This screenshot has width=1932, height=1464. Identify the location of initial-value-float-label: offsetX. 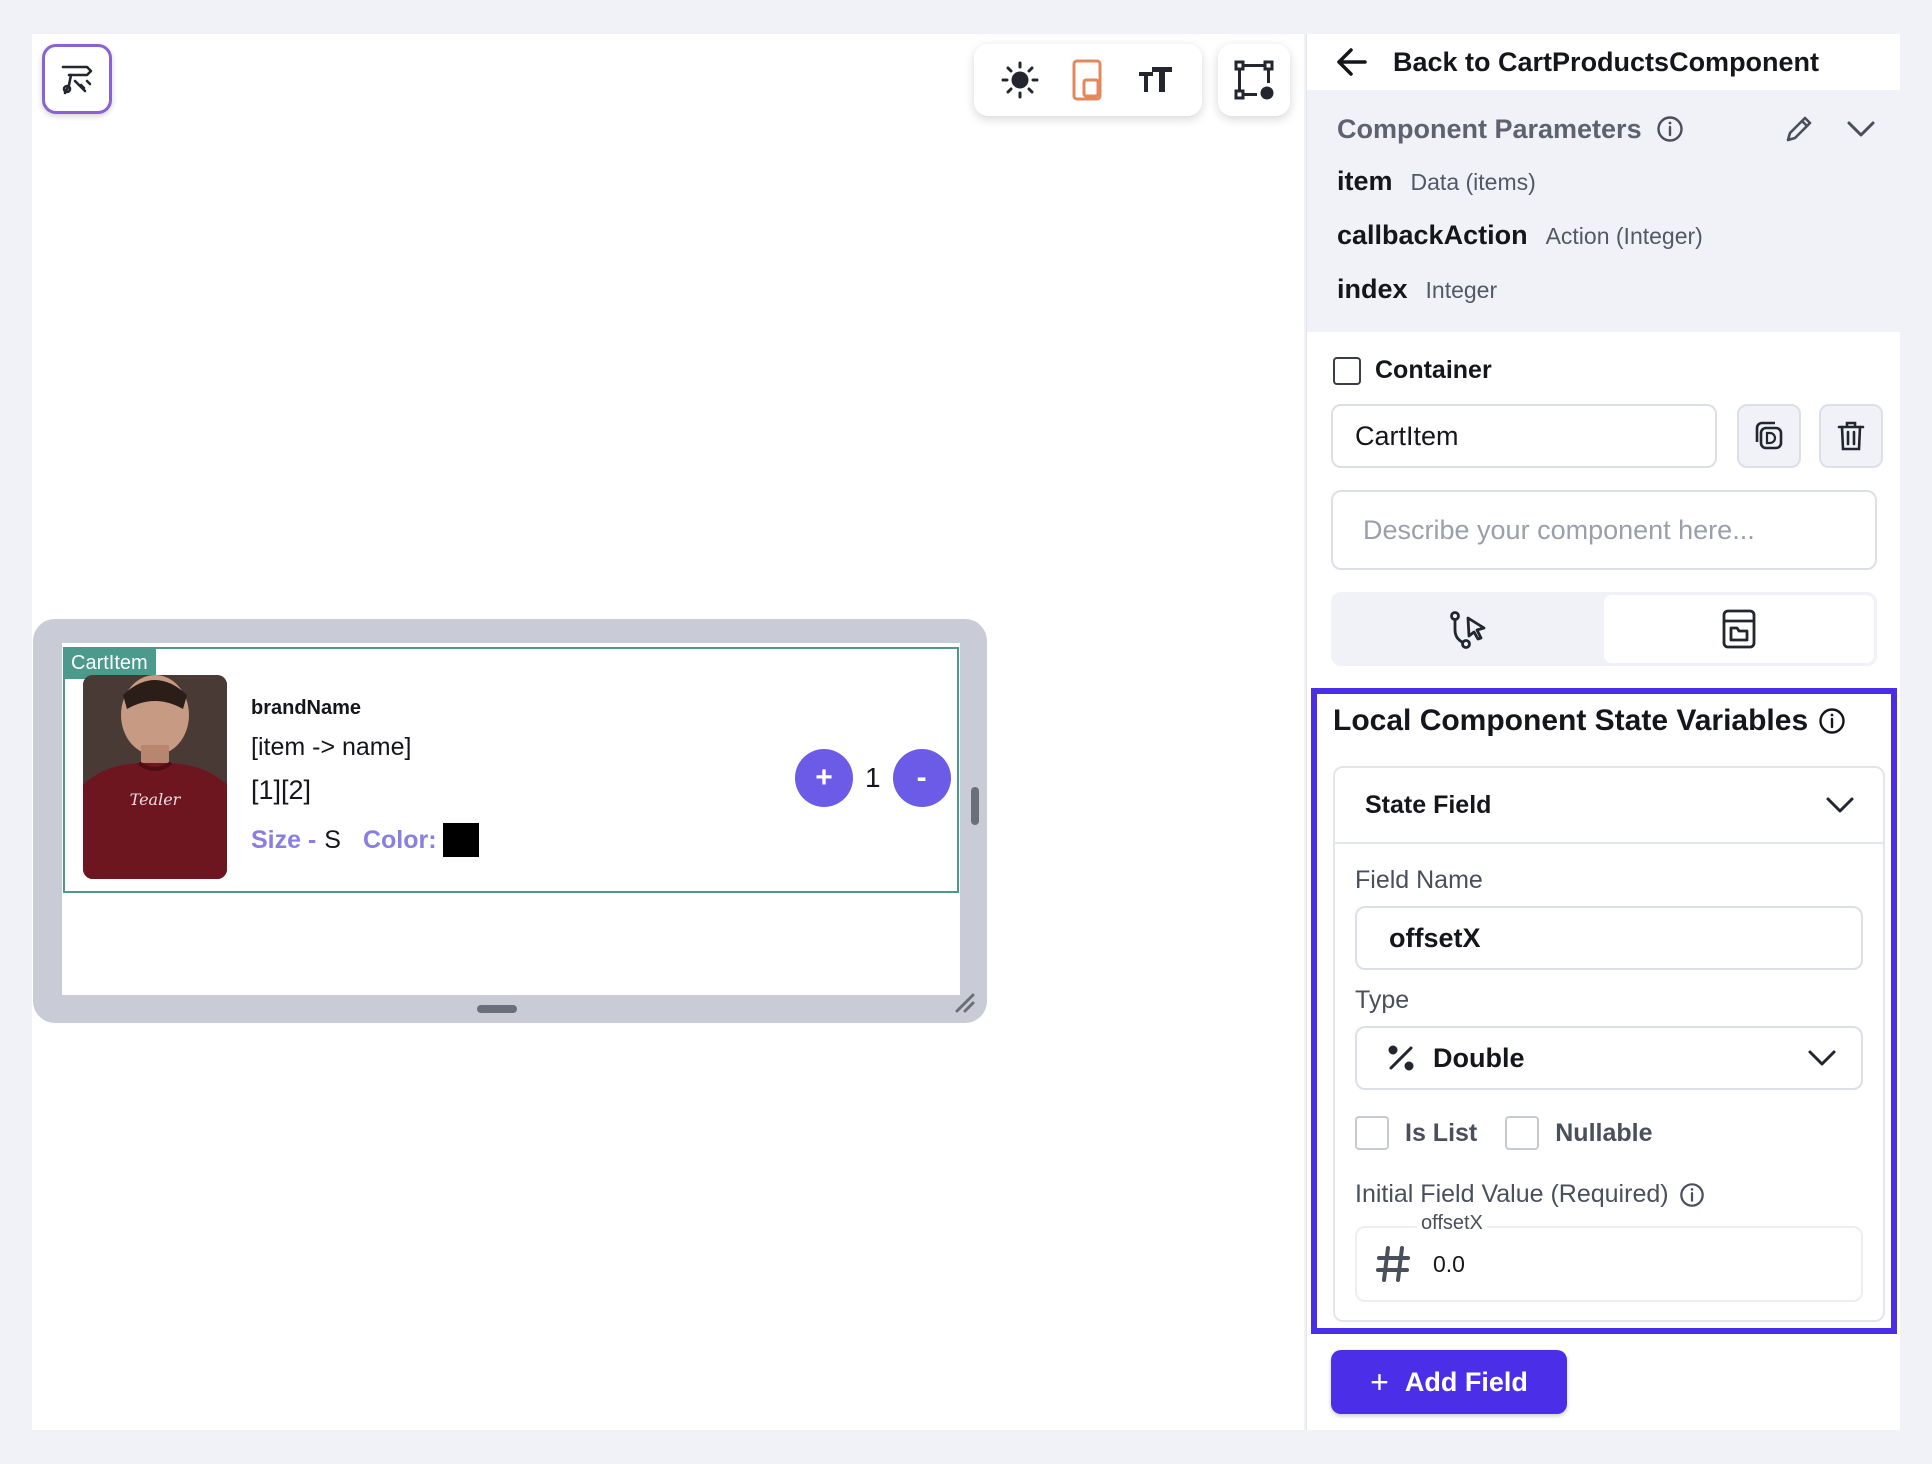
(1452, 1223).